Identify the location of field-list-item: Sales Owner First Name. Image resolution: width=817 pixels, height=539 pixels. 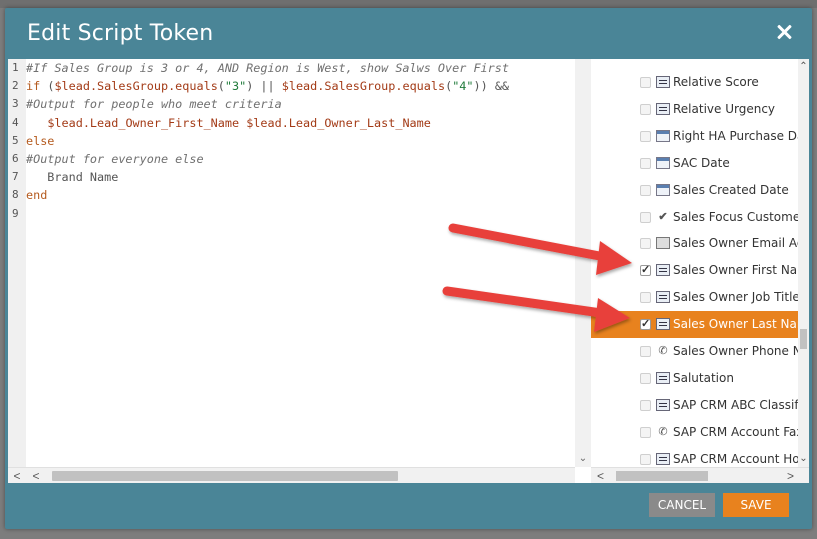
(700, 270).